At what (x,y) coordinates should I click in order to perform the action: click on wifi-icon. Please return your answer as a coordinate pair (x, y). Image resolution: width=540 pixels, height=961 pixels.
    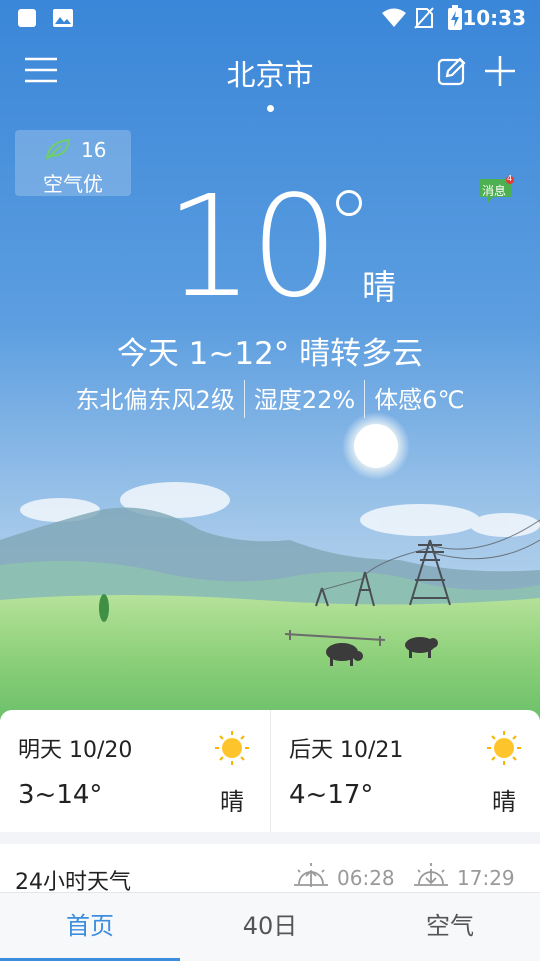
    Looking at the image, I should click on (394, 20).